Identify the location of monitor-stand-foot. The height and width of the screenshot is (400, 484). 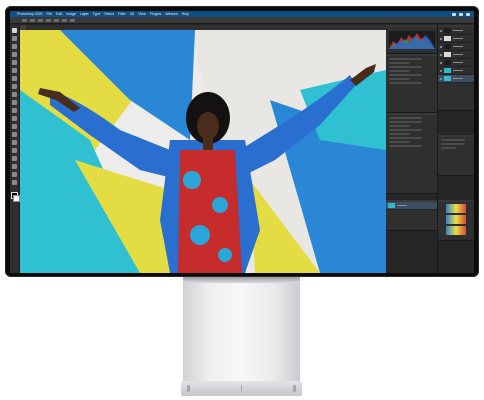
(241, 388).